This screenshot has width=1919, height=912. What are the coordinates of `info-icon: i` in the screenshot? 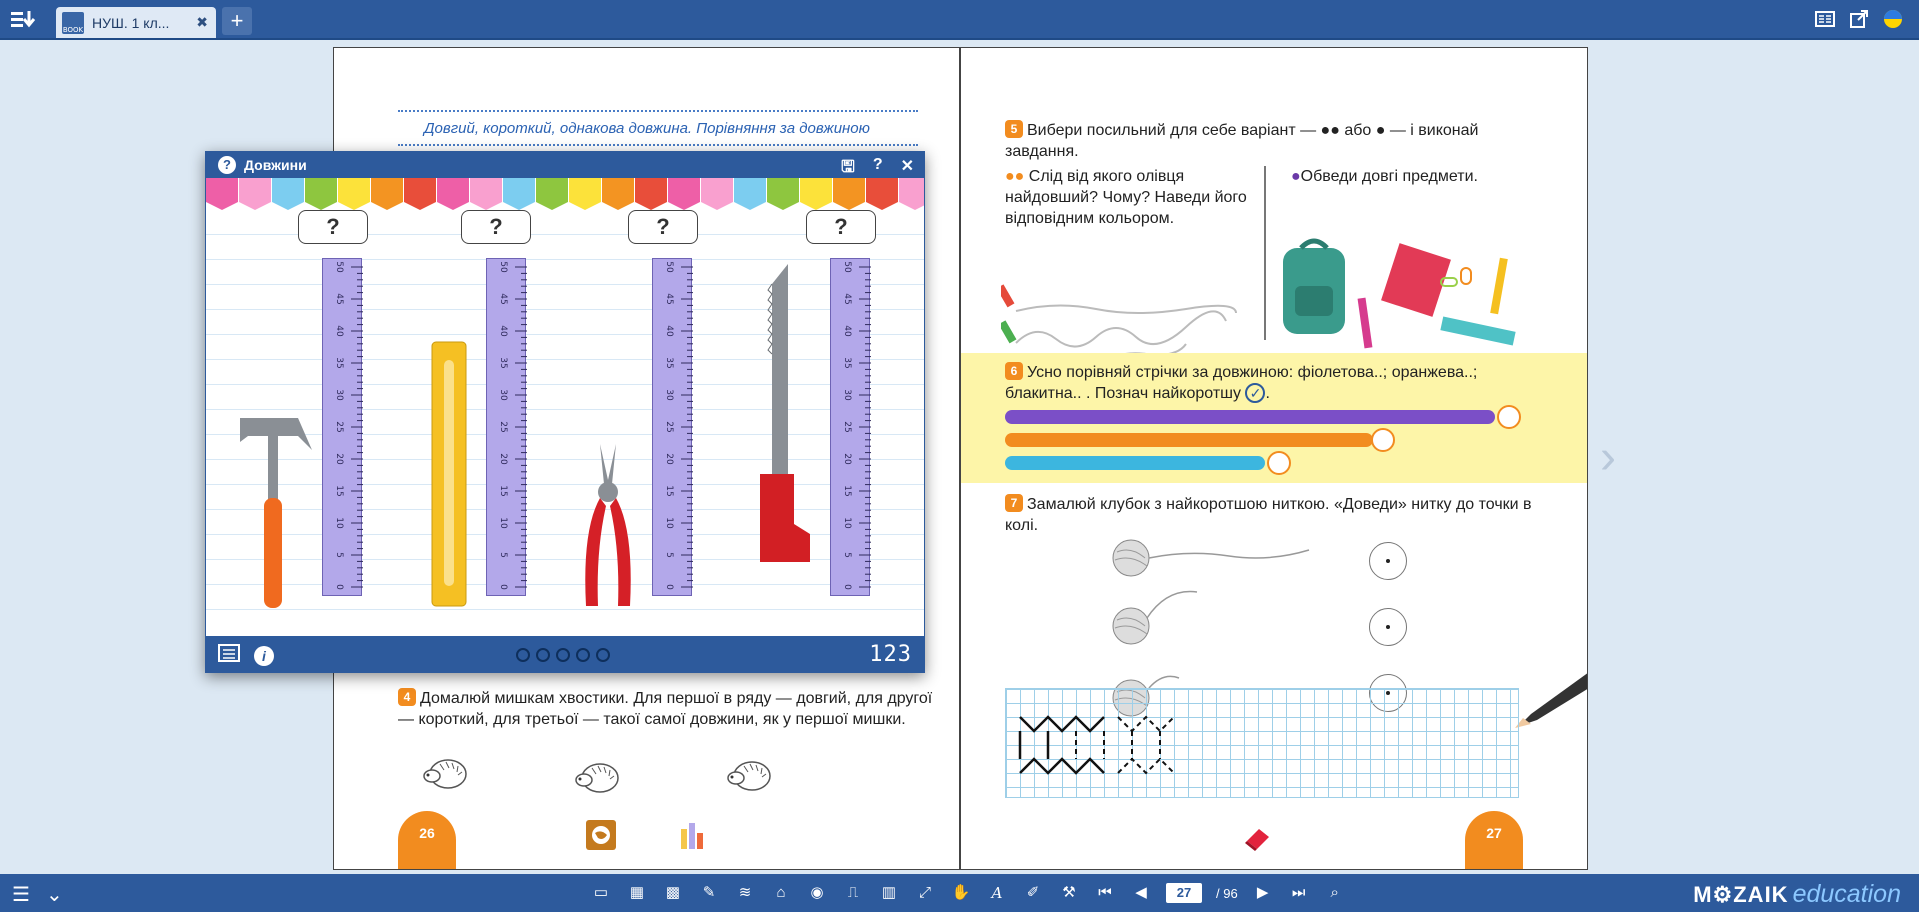 It's located at (264, 655).